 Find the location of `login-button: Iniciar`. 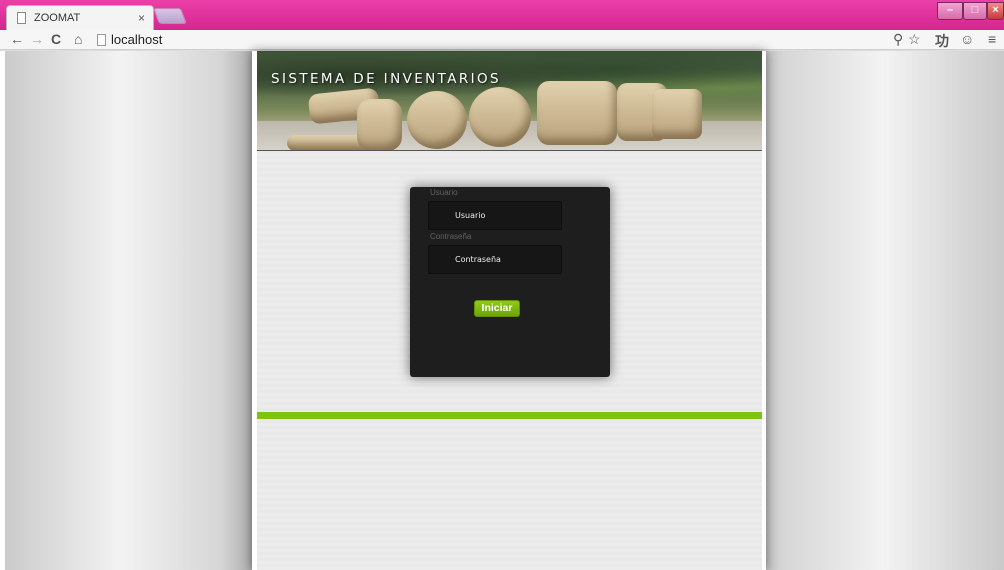

login-button: Iniciar is located at coordinates (497, 308).